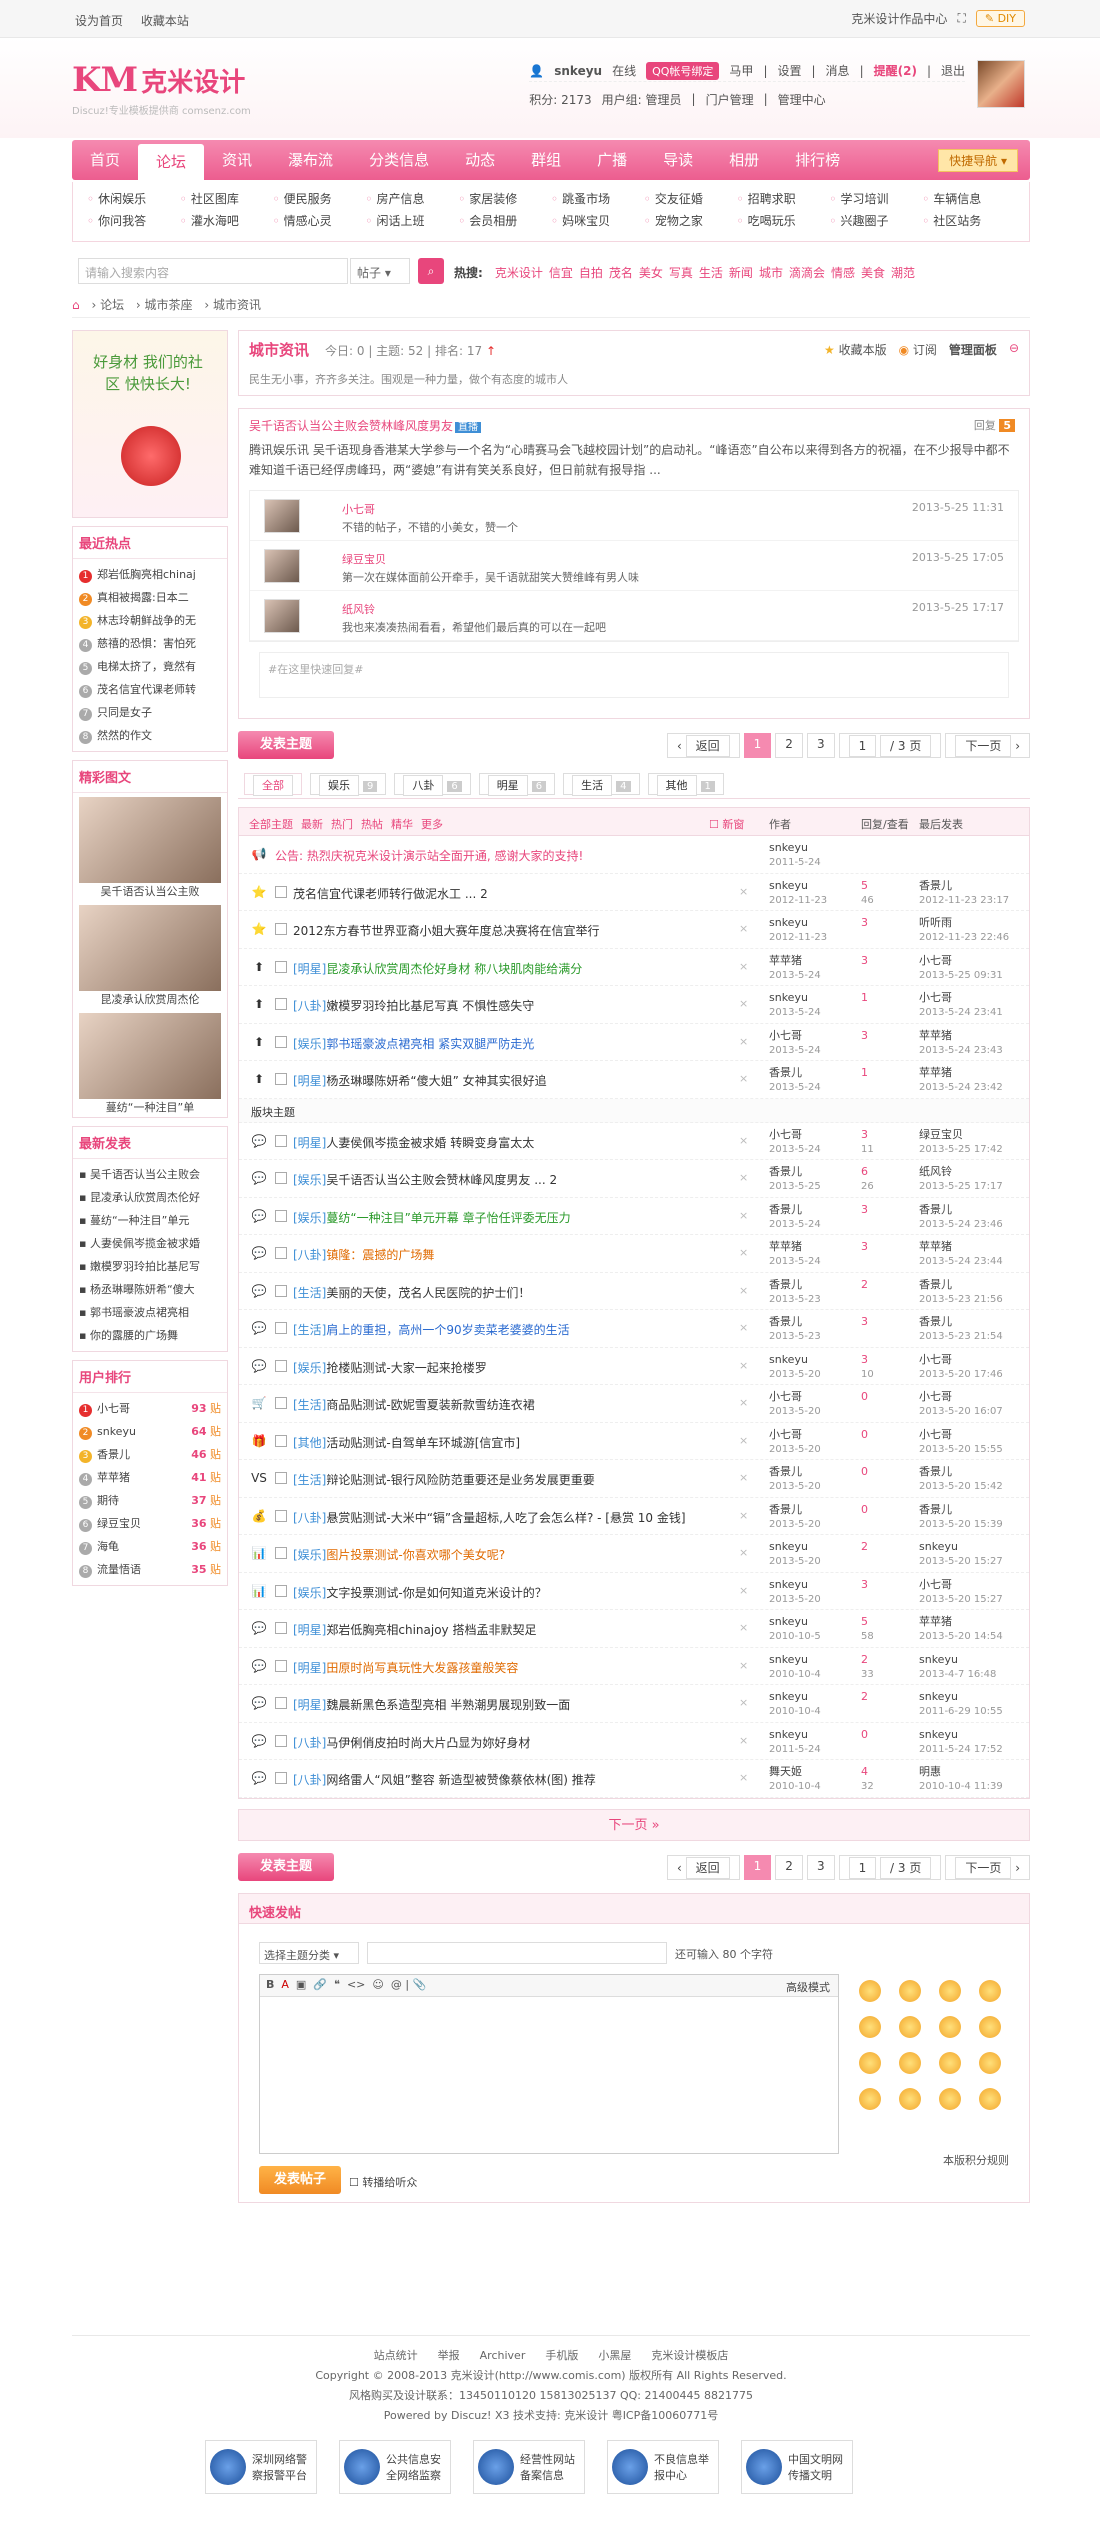  I want to click on load-next-page: 下一页 », so click(634, 1824).